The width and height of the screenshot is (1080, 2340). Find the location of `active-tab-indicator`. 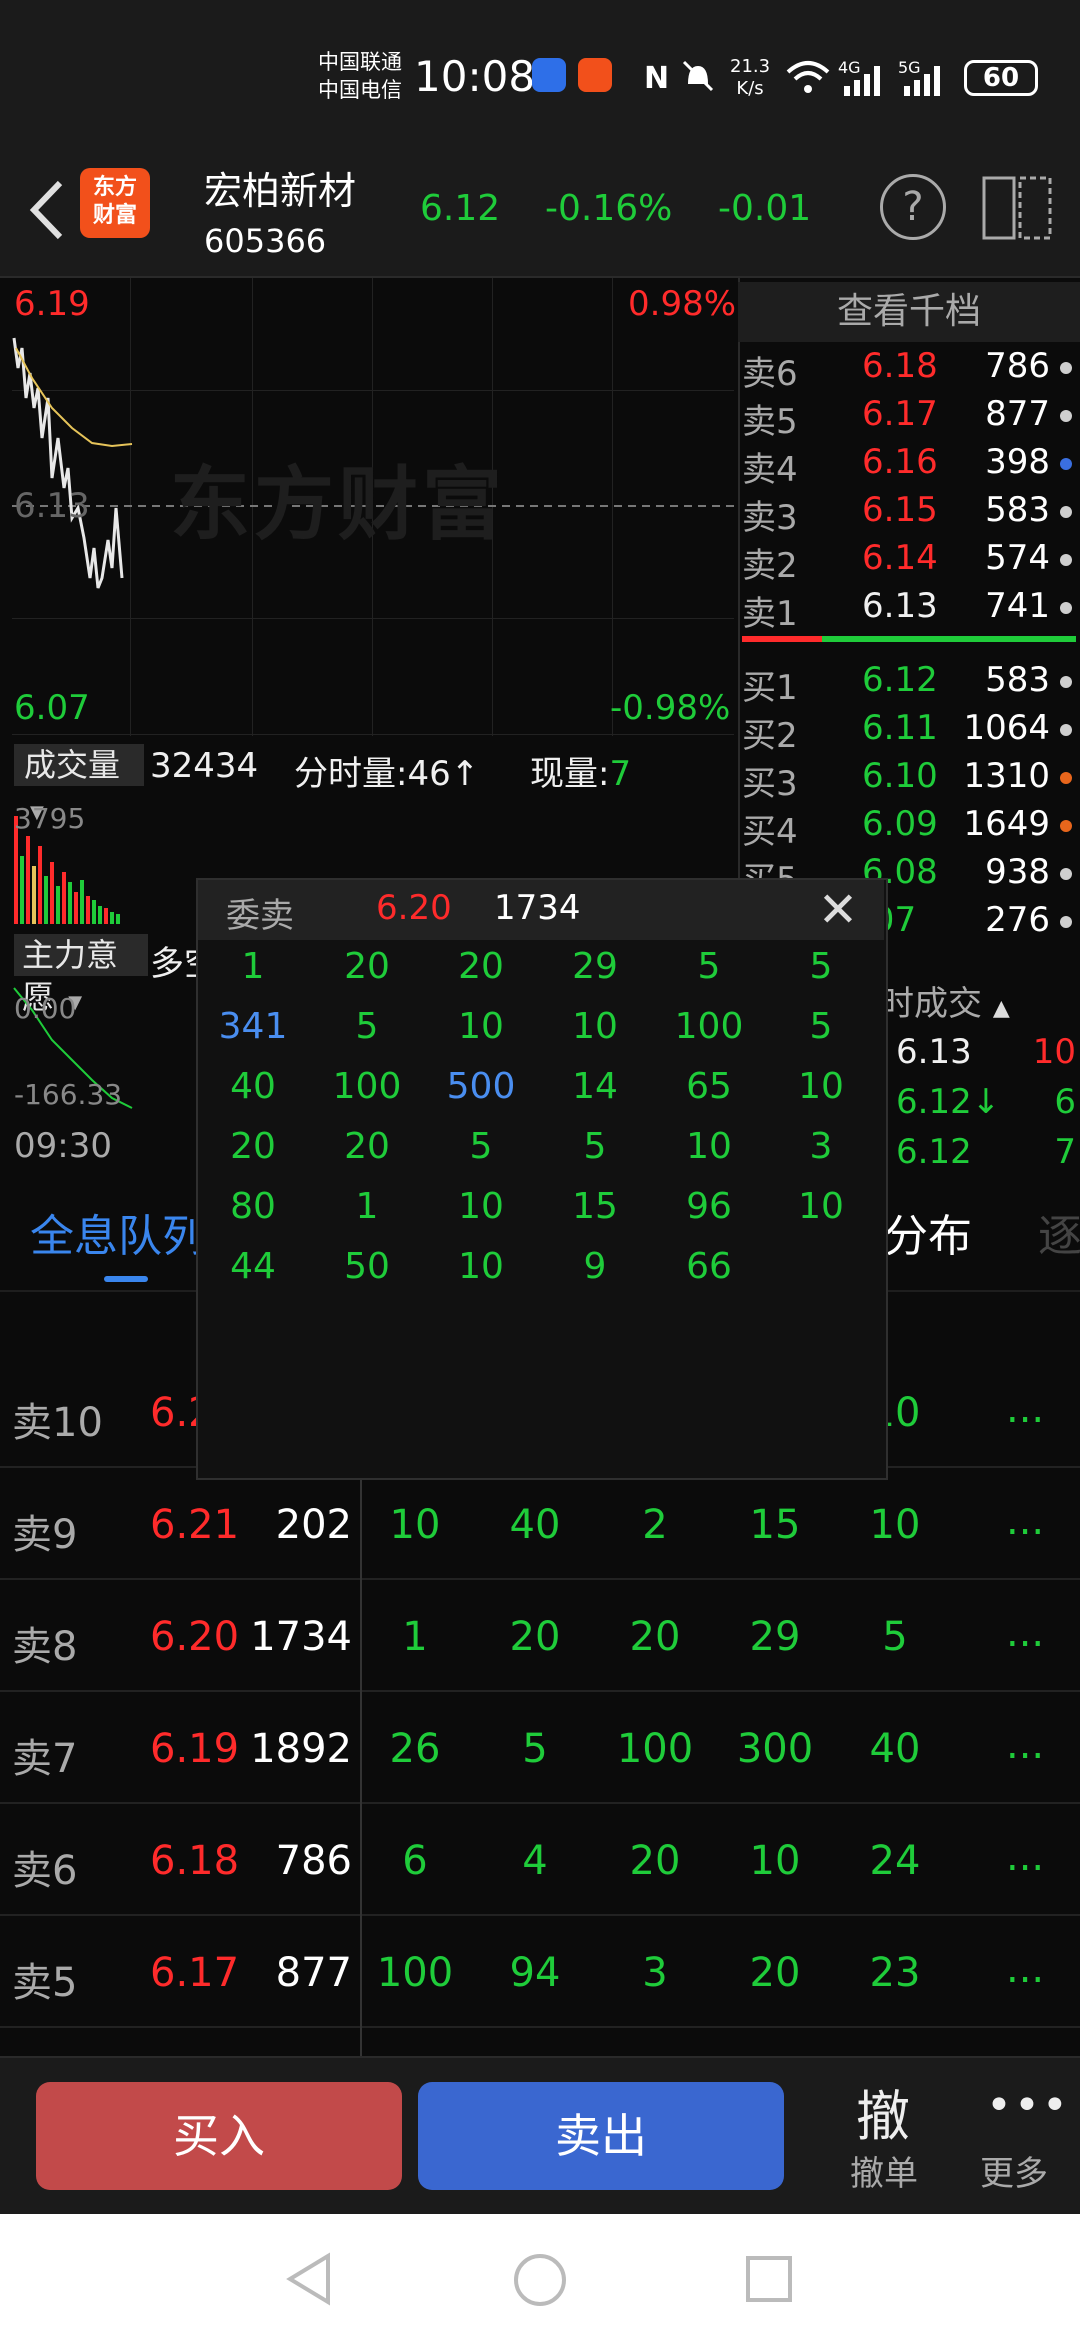

active-tab-indicator is located at coordinates (126, 1279).